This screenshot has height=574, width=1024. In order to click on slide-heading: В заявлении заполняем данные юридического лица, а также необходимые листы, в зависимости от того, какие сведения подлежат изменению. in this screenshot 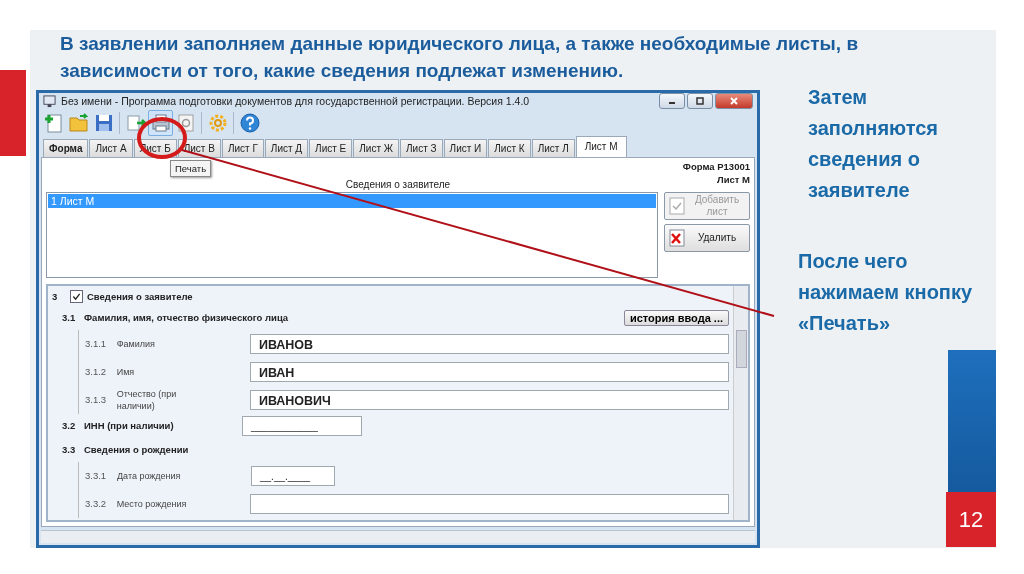, I will do `click(459, 57)`.